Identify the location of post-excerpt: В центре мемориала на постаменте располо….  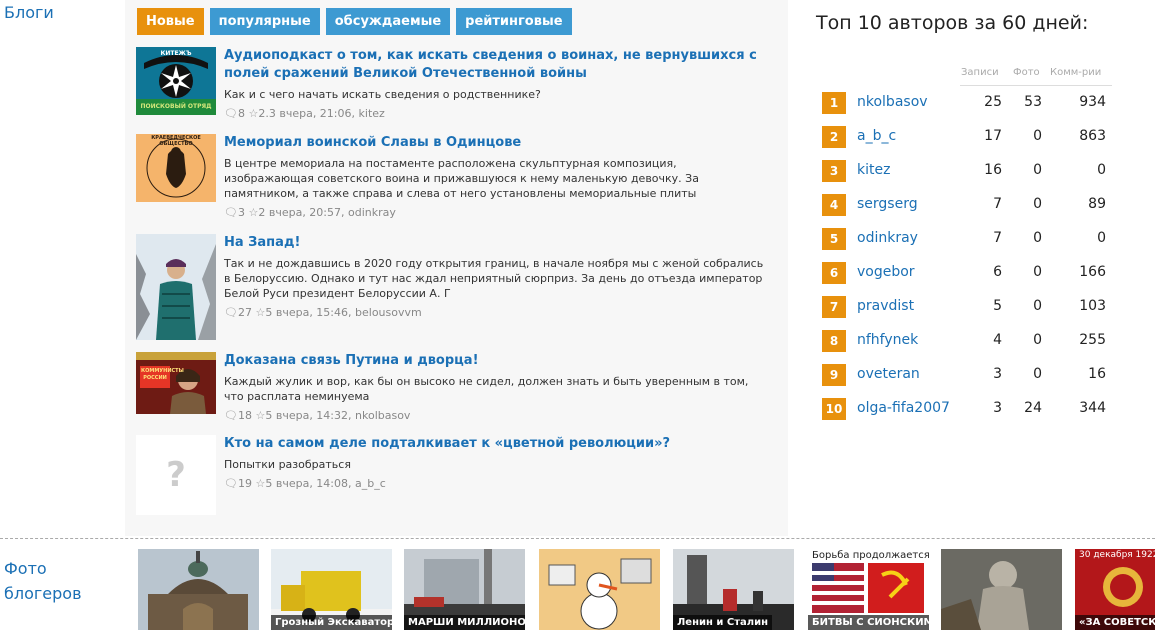
(461, 178).